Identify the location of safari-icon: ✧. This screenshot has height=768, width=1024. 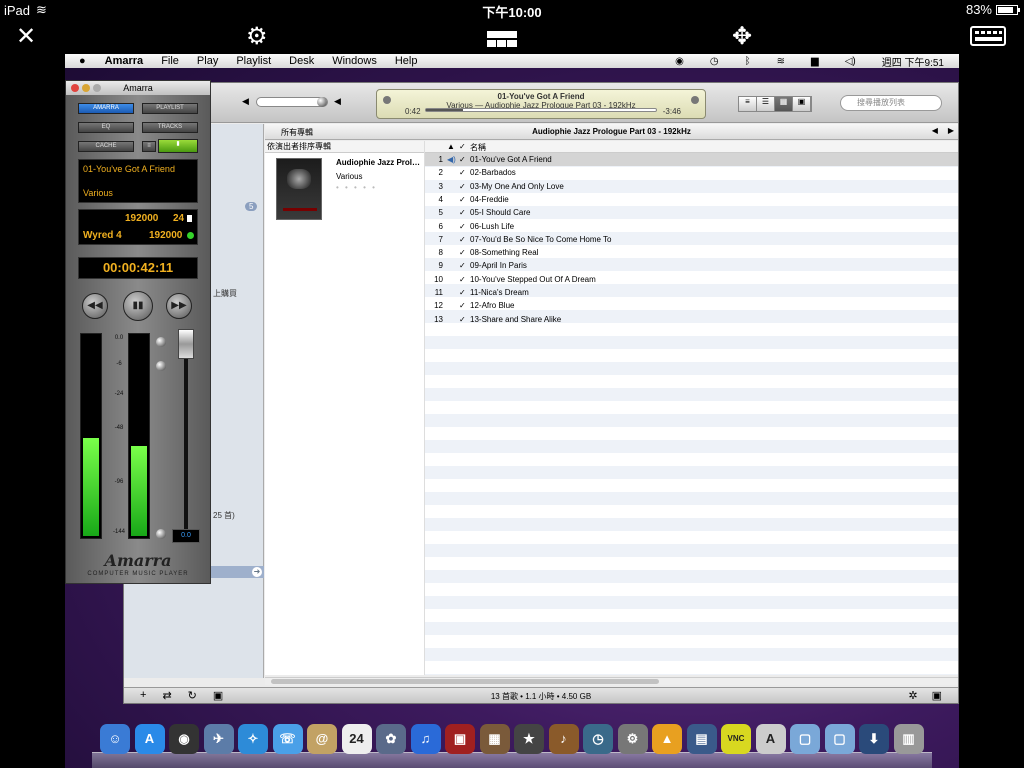
(253, 739).